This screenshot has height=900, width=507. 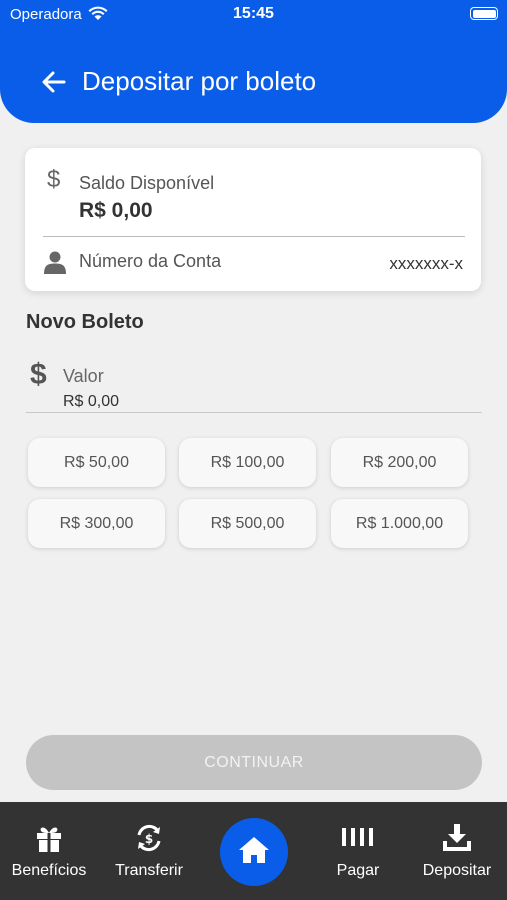 What do you see at coordinates (426, 263) in the screenshot?
I see `account-number-value: xxxxxxx-x` at bounding box center [426, 263].